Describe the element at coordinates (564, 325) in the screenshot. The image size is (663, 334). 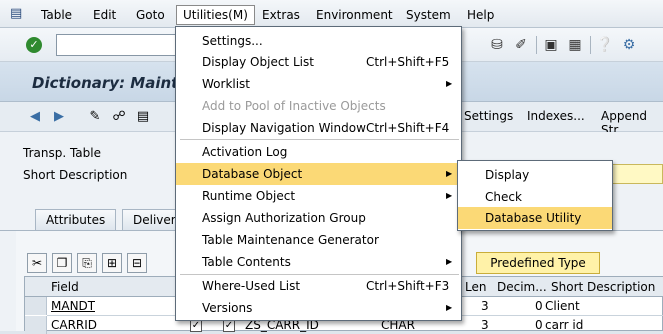
I see `table-cell-description: carr id` at that location.